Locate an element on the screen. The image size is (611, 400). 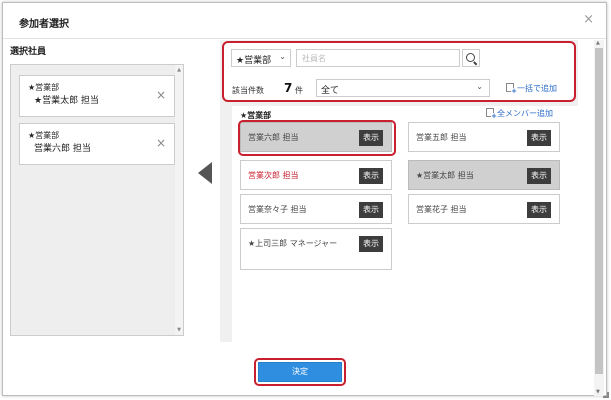
member-card: ★営業太郎 担当 表示 is located at coordinates (484, 175).